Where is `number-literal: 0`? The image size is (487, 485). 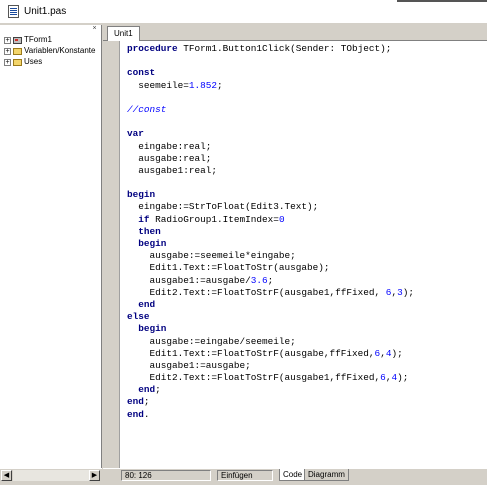
number-literal: 0 is located at coordinates (281, 219).